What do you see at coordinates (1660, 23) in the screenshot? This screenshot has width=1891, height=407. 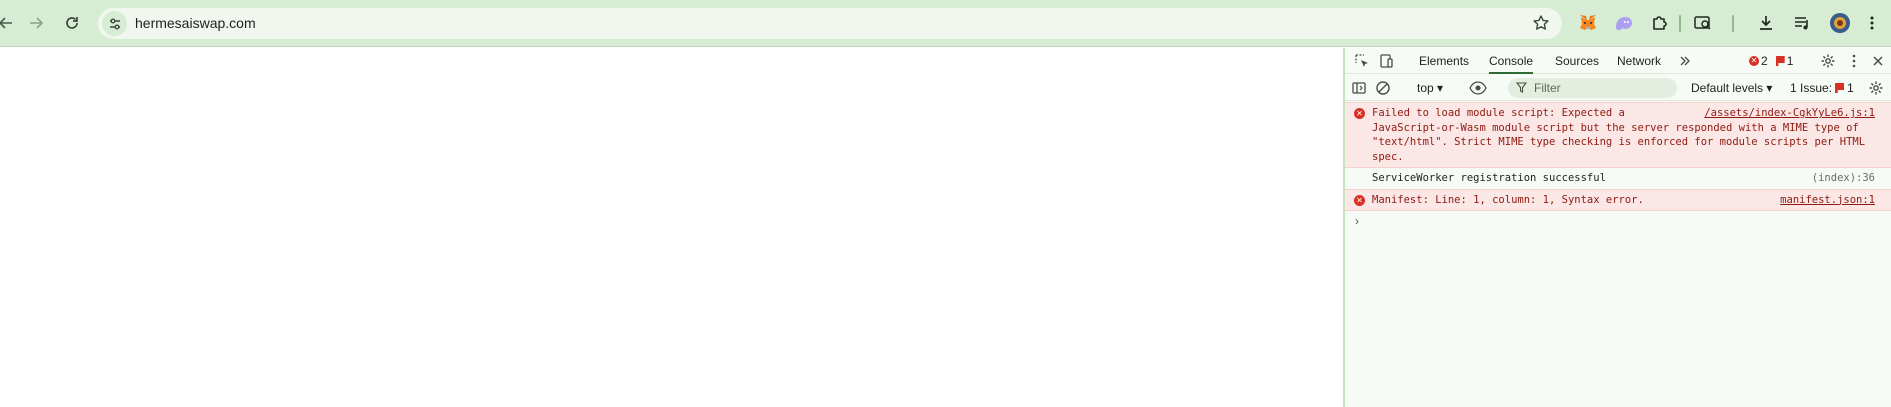 I see `extensions-puzzle-icon` at bounding box center [1660, 23].